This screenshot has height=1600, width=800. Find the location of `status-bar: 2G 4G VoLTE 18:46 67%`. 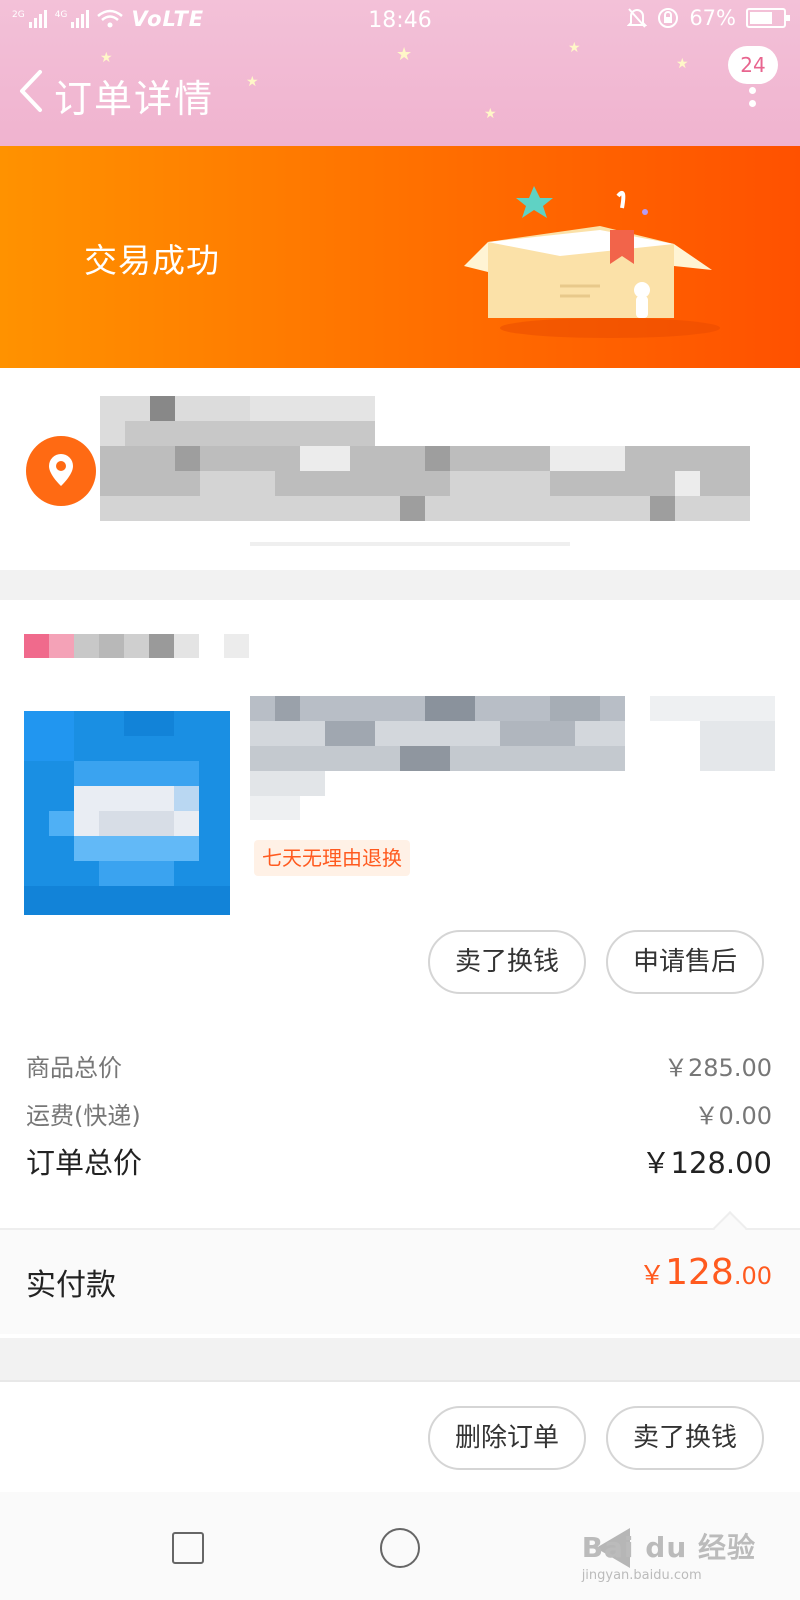

status-bar: 2G 4G VoLTE 18:46 67% is located at coordinates (400, 20).